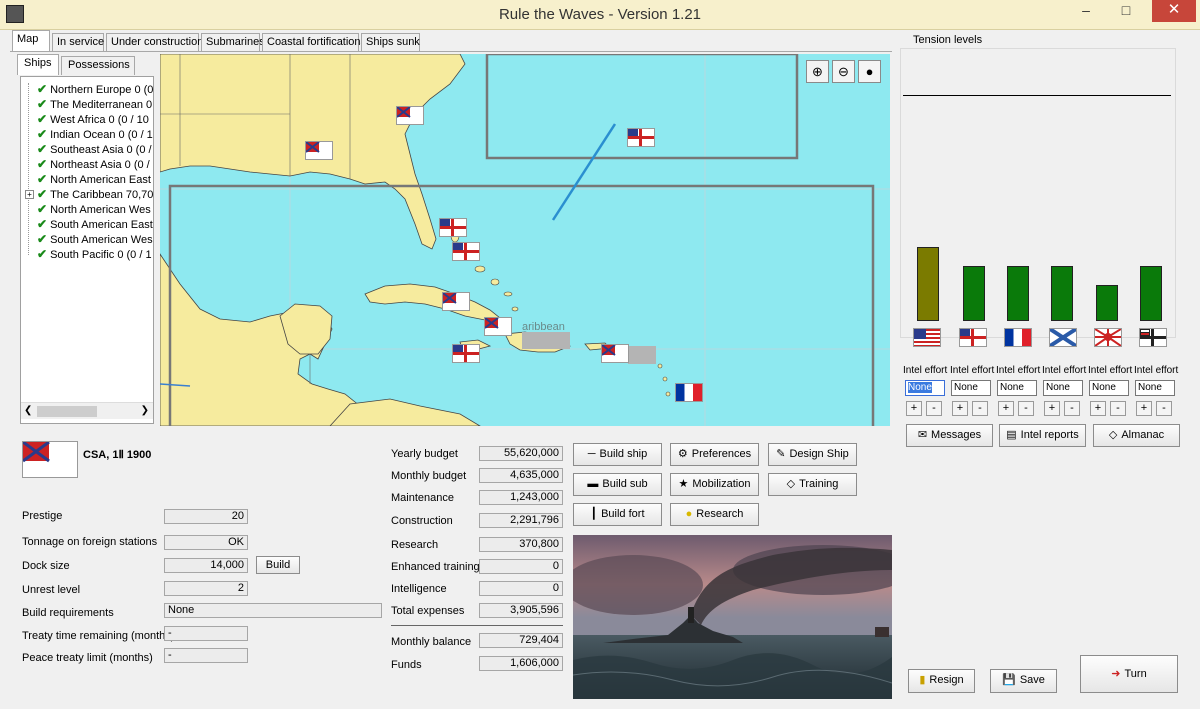 This screenshot has width=1200, height=709. I want to click on treaty-value: -, so click(206, 633).